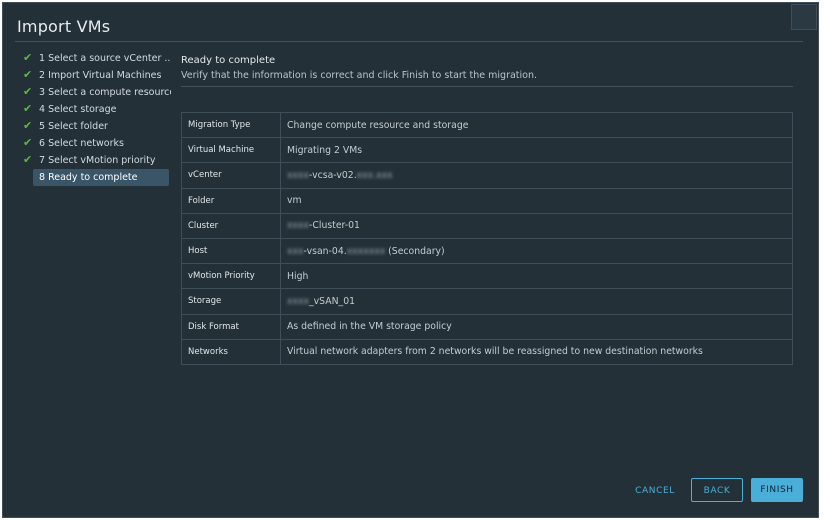 The width and height of the screenshot is (825, 525). What do you see at coordinates (81, 143) in the screenshot?
I see `step-label: 6 Select networks` at bounding box center [81, 143].